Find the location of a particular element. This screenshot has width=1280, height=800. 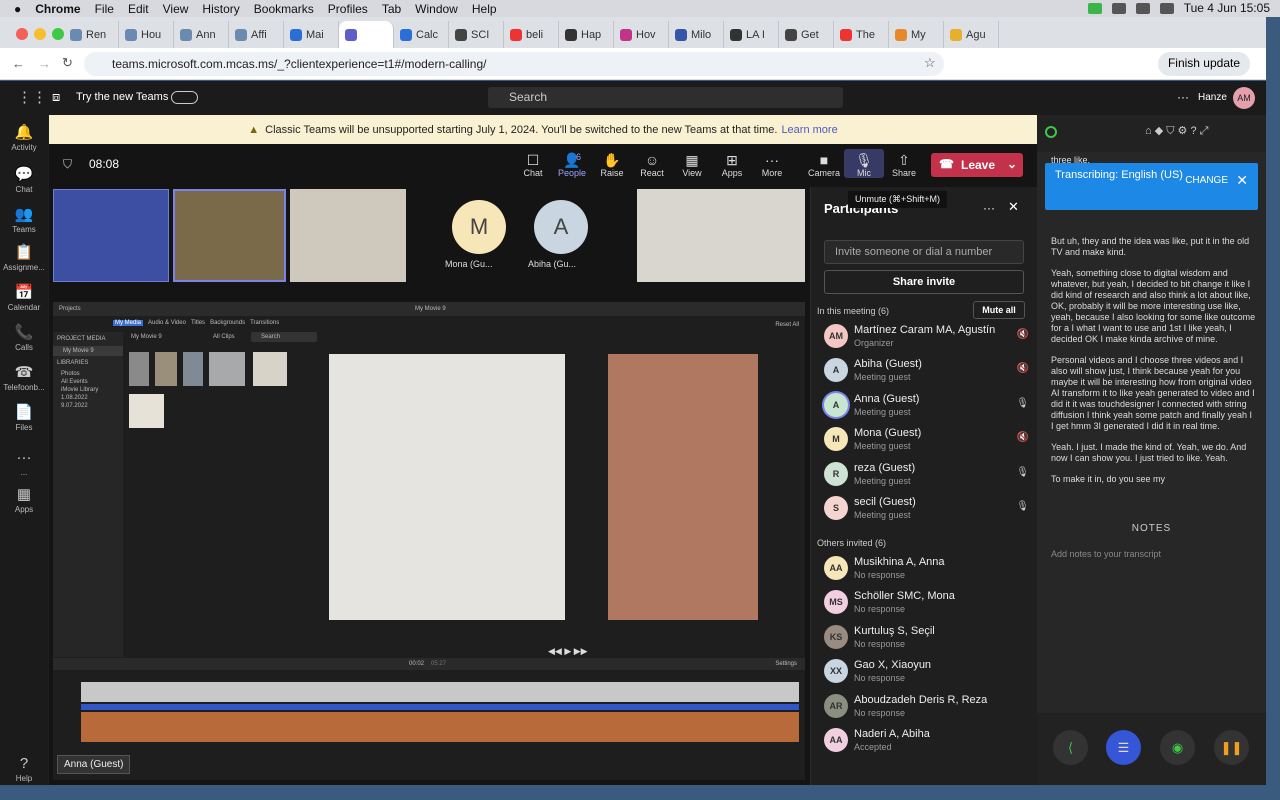

toolbar-camera-button: ■ Camera is located at coordinates (824, 165).